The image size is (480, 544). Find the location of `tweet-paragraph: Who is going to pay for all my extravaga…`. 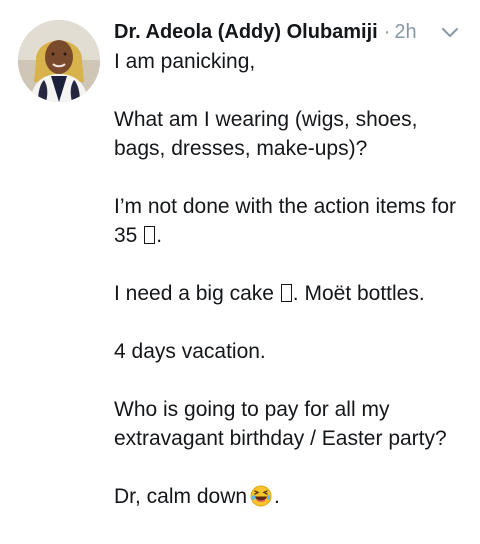

tweet-paragraph: Who is going to pay for all my extravaga… is located at coordinates (289, 424).